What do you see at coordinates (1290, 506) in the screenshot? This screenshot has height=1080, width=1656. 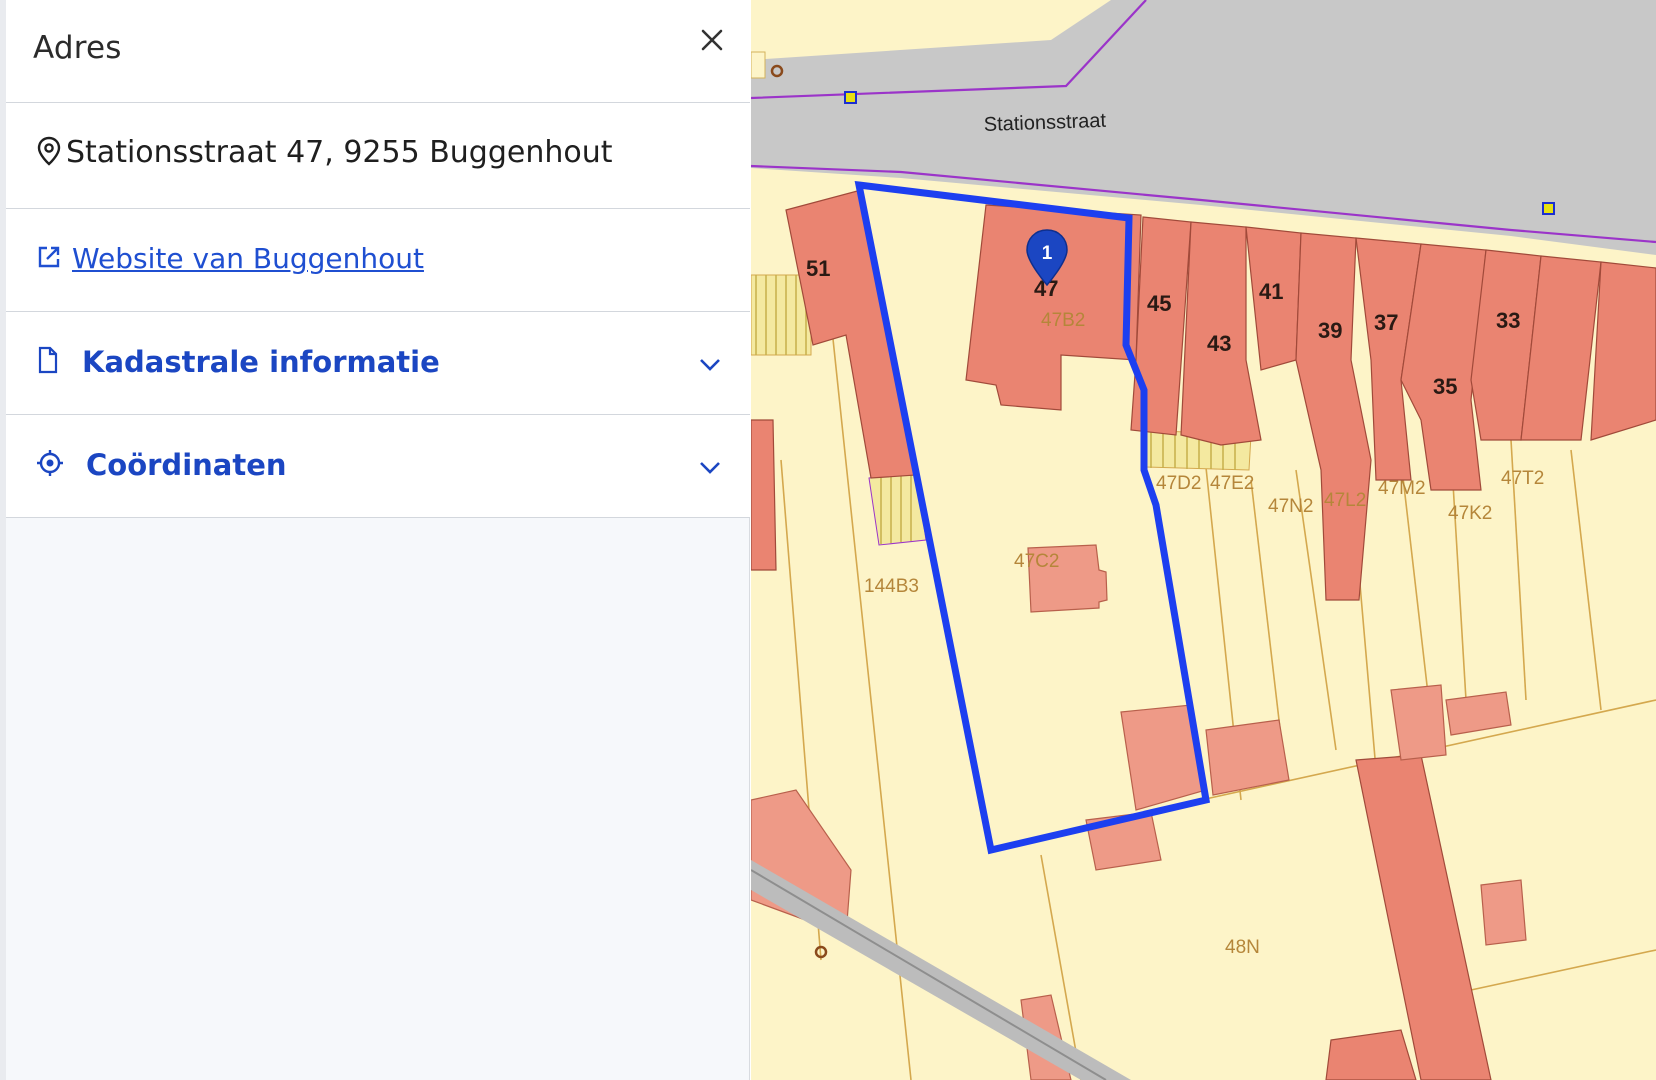 I see `parcel-label: 47N2` at bounding box center [1290, 506].